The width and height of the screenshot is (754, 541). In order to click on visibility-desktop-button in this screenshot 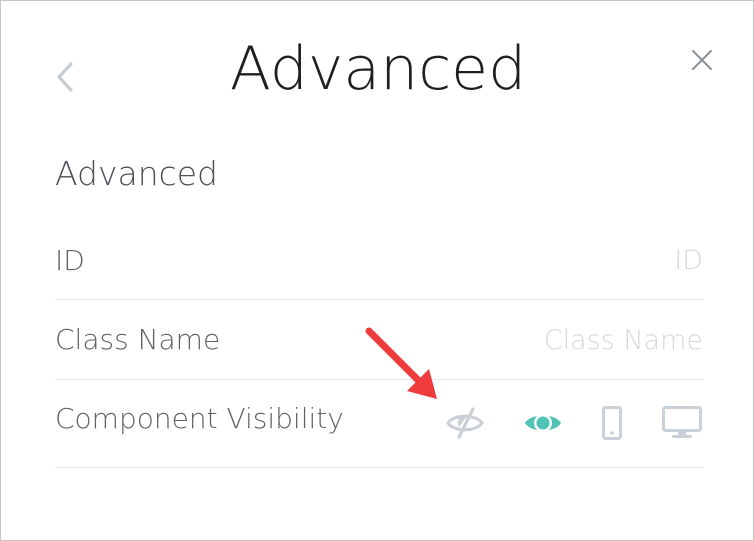, I will do `click(682, 423)`.